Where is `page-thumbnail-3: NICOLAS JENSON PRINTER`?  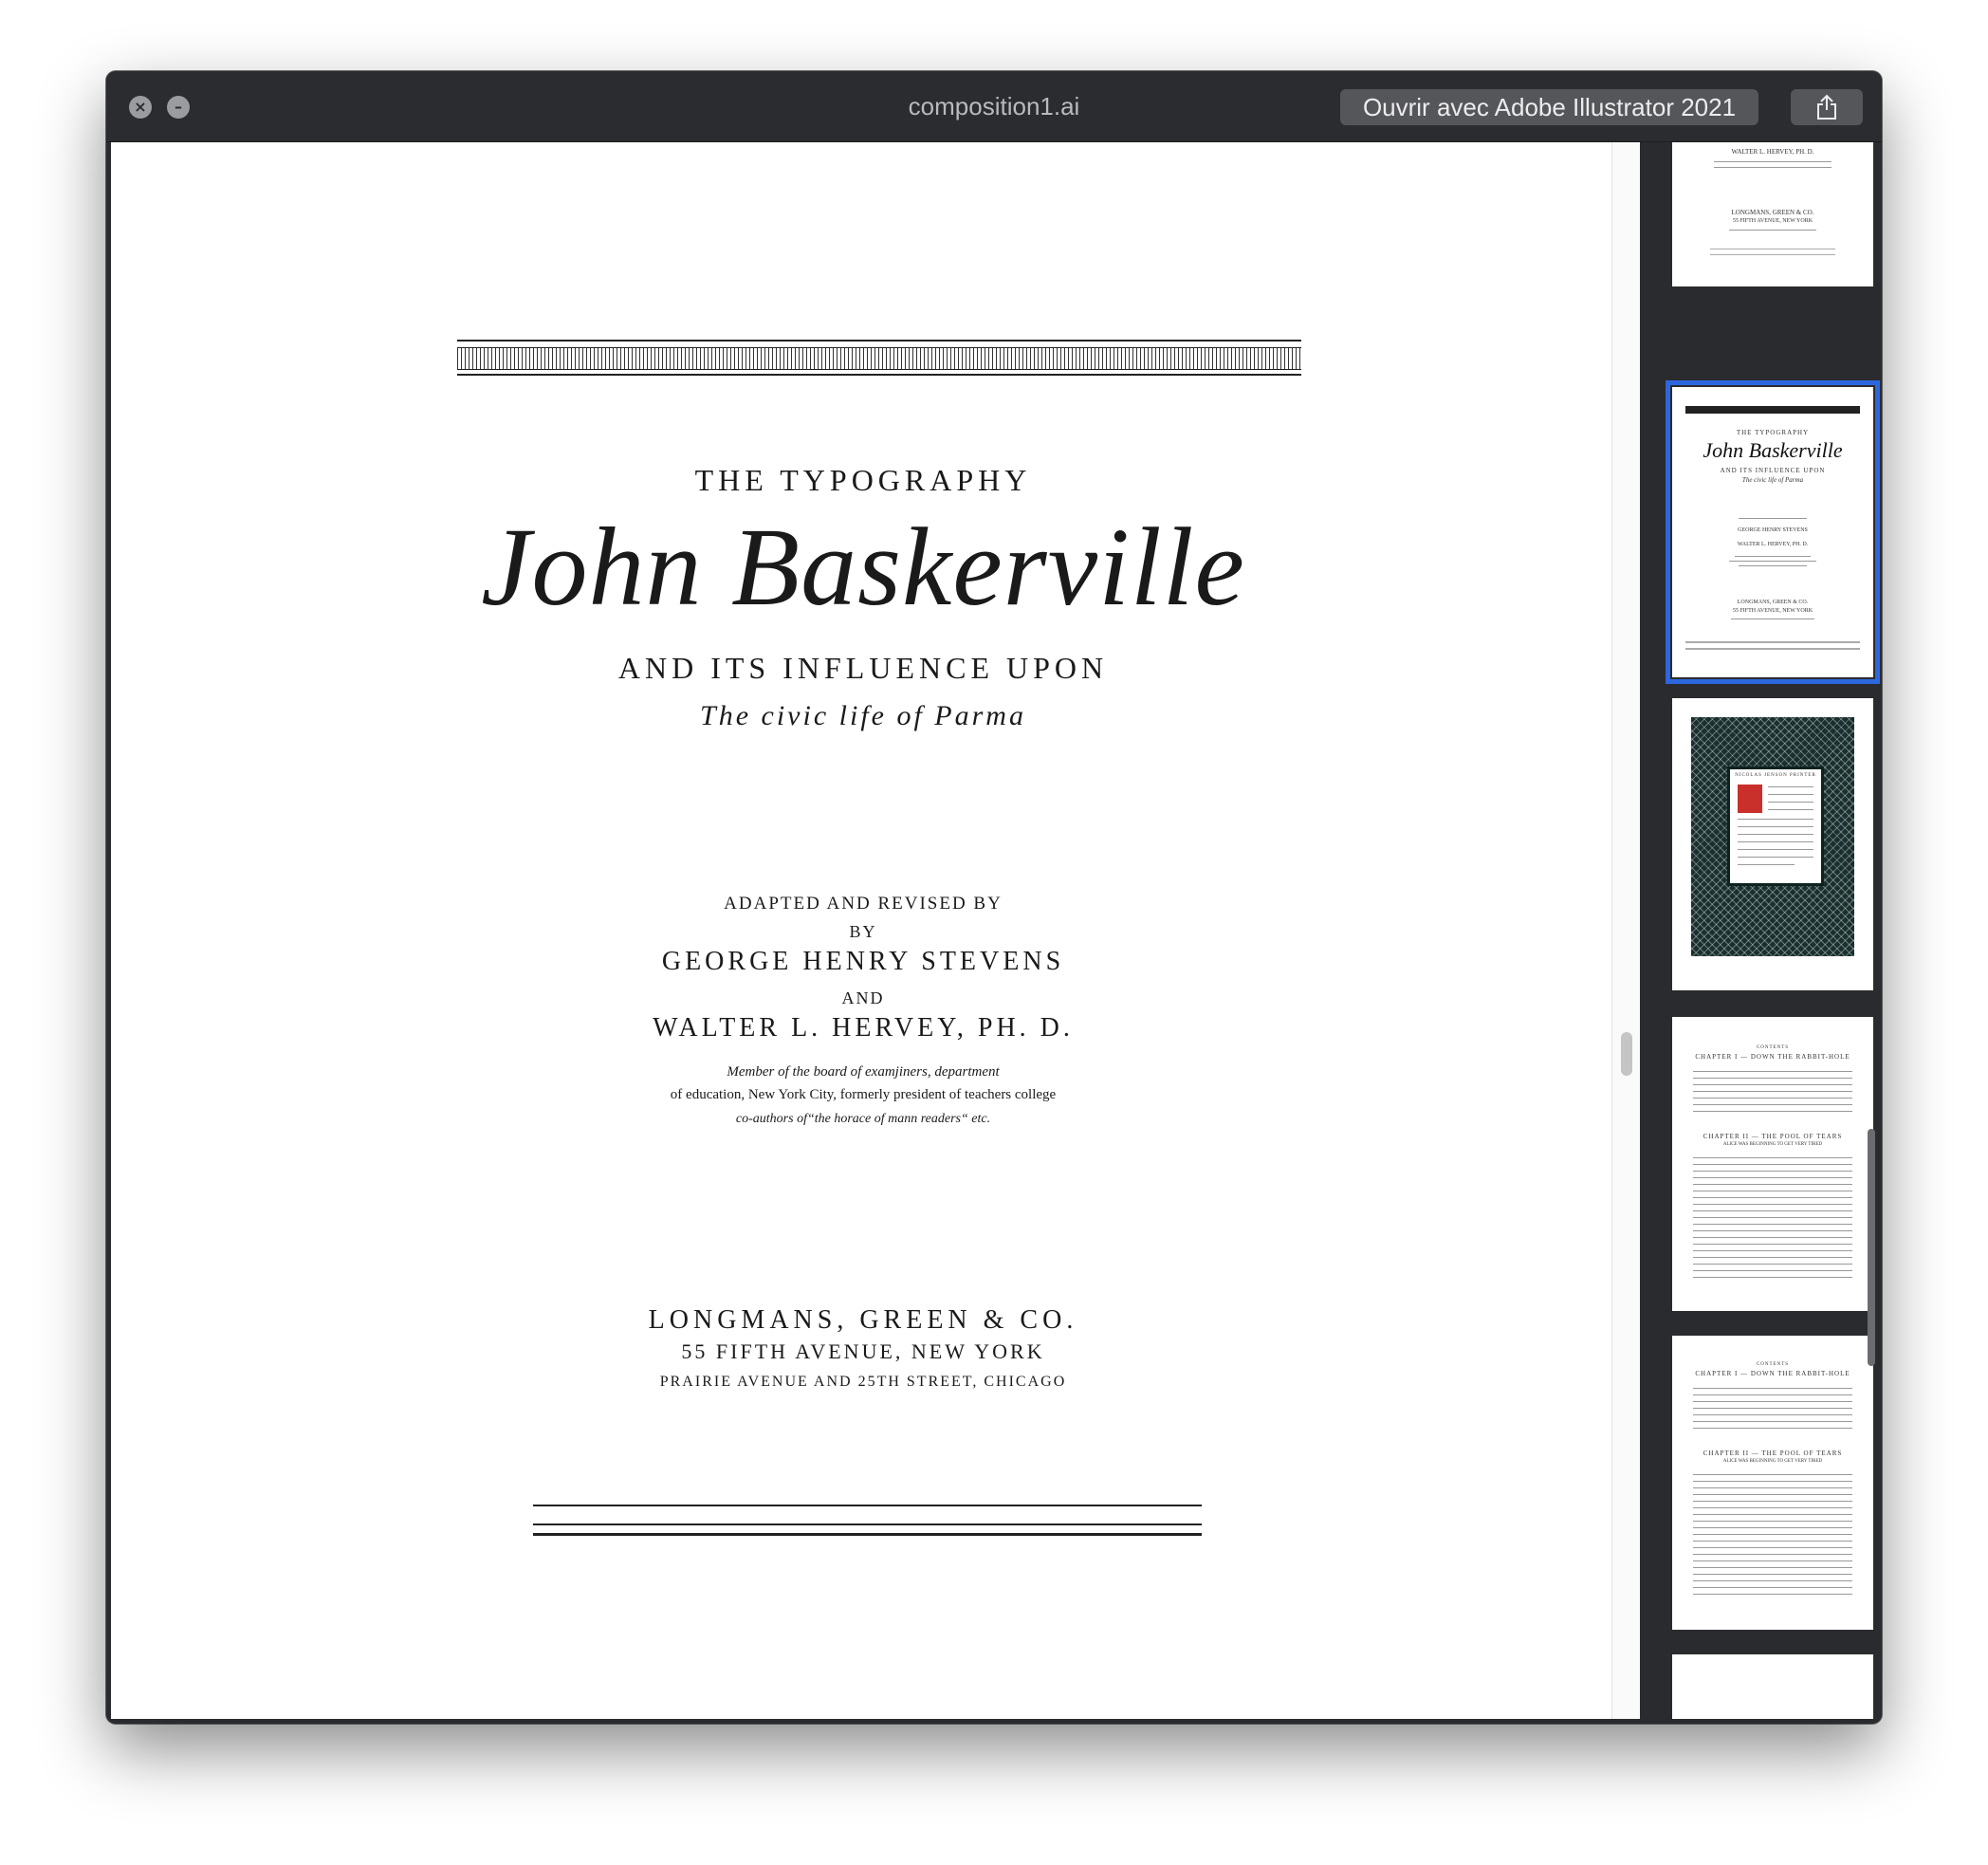 page-thumbnail-3: NICOLAS JENSON PRINTER is located at coordinates (1772, 844).